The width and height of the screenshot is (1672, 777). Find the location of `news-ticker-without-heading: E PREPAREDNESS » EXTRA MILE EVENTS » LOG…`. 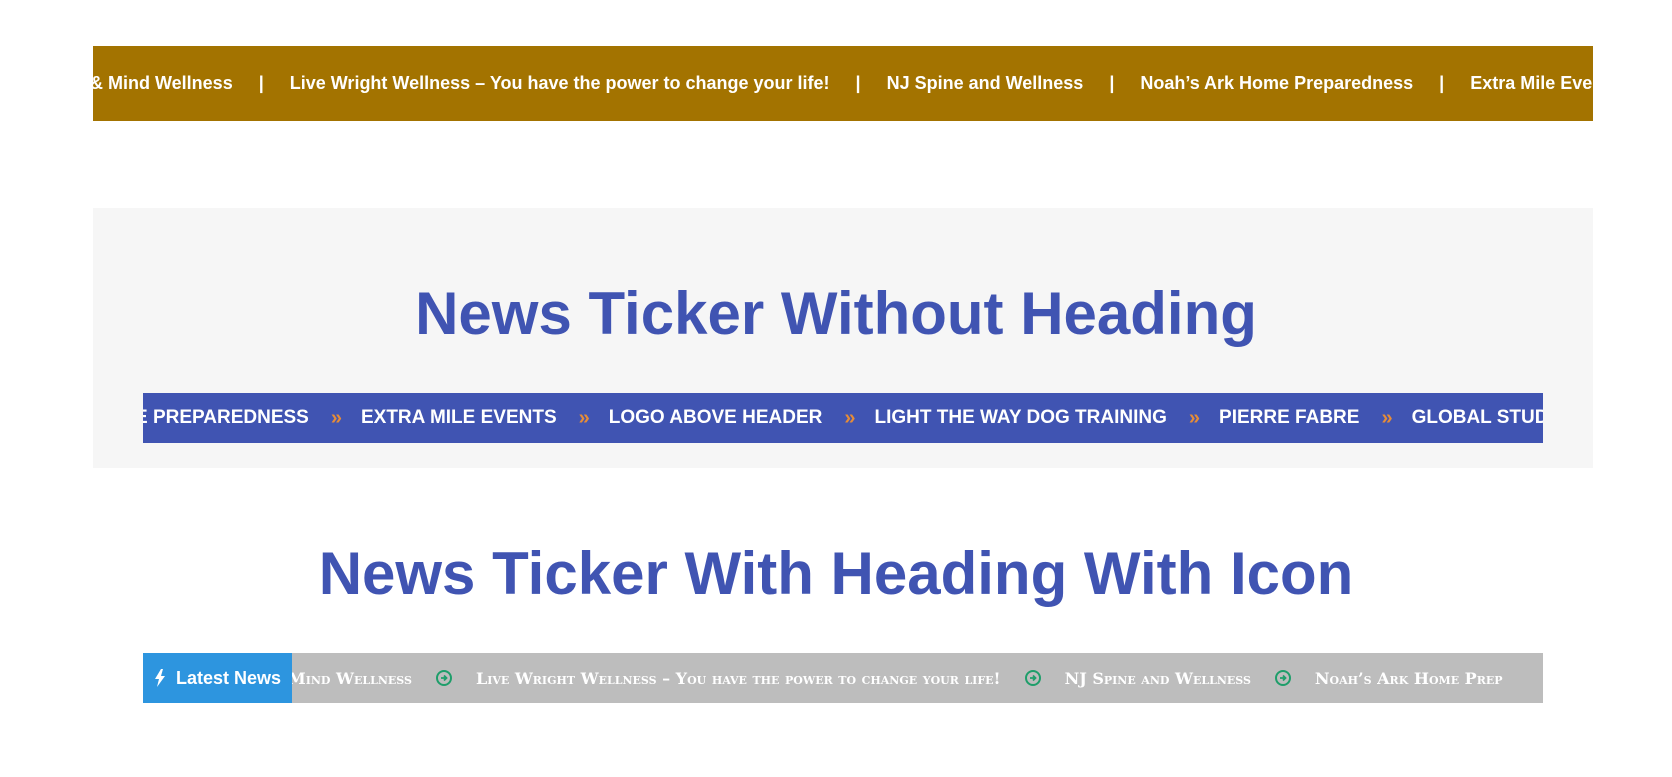

news-ticker-without-heading: E PREPAREDNESS » EXTRA MILE EVENTS » LOG… is located at coordinates (843, 418).